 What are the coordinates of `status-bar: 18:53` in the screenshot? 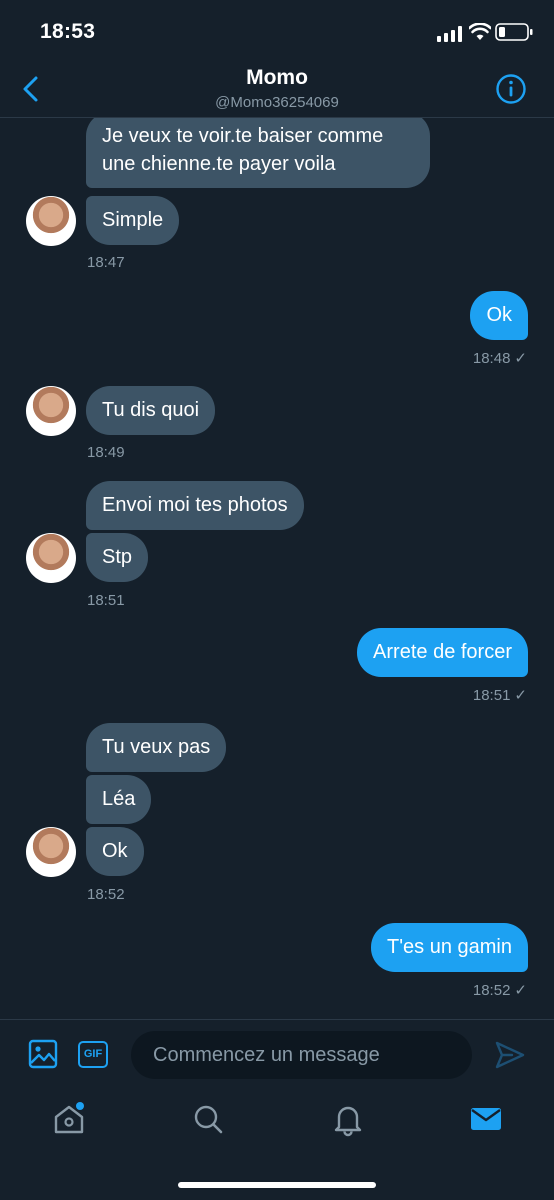 It's located at (277, 31).